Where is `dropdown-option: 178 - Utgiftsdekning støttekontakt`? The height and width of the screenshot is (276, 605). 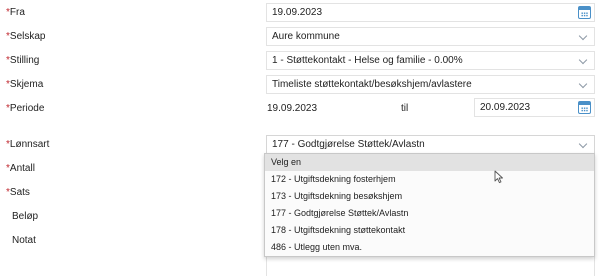
dropdown-option: 178 - Utgiftsdekning støttekontakt is located at coordinates (429, 230).